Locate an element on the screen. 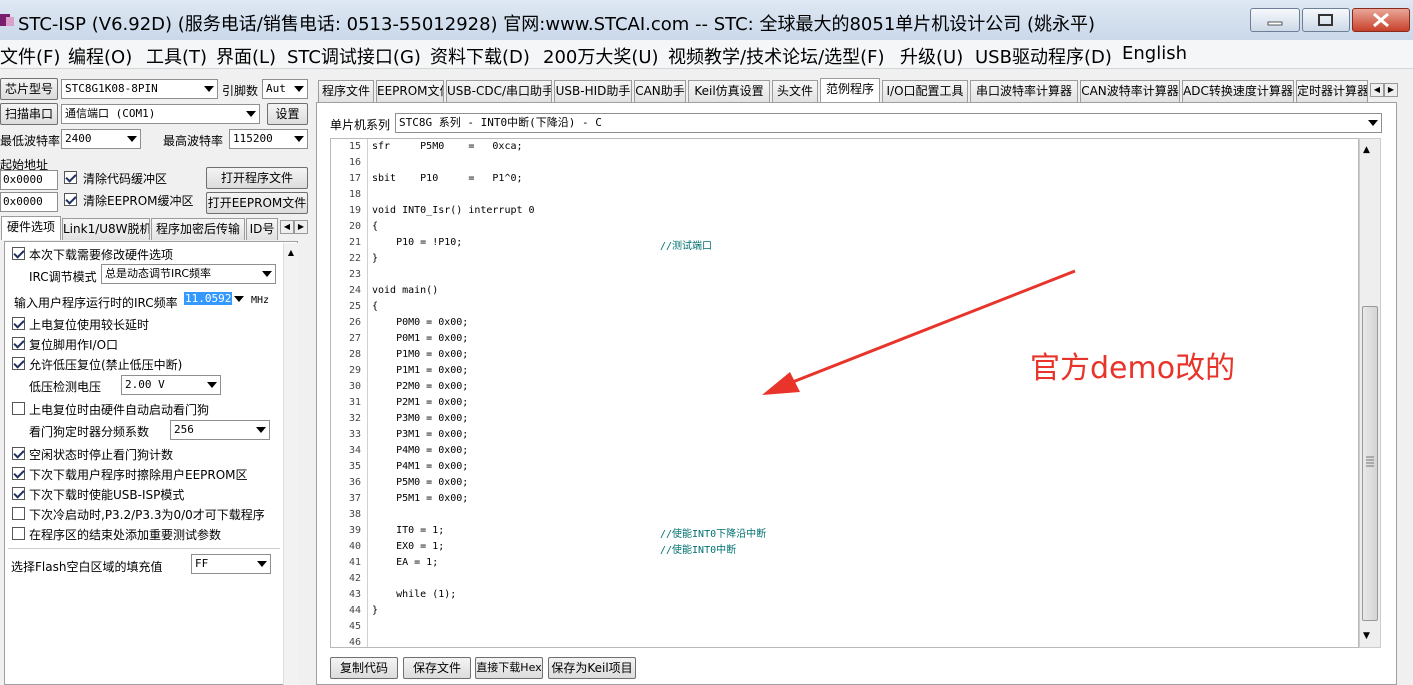 Image resolution: width=1413 pixels, height=685 pixels. tab-example-programs: 范例程序 is located at coordinates (850, 90).